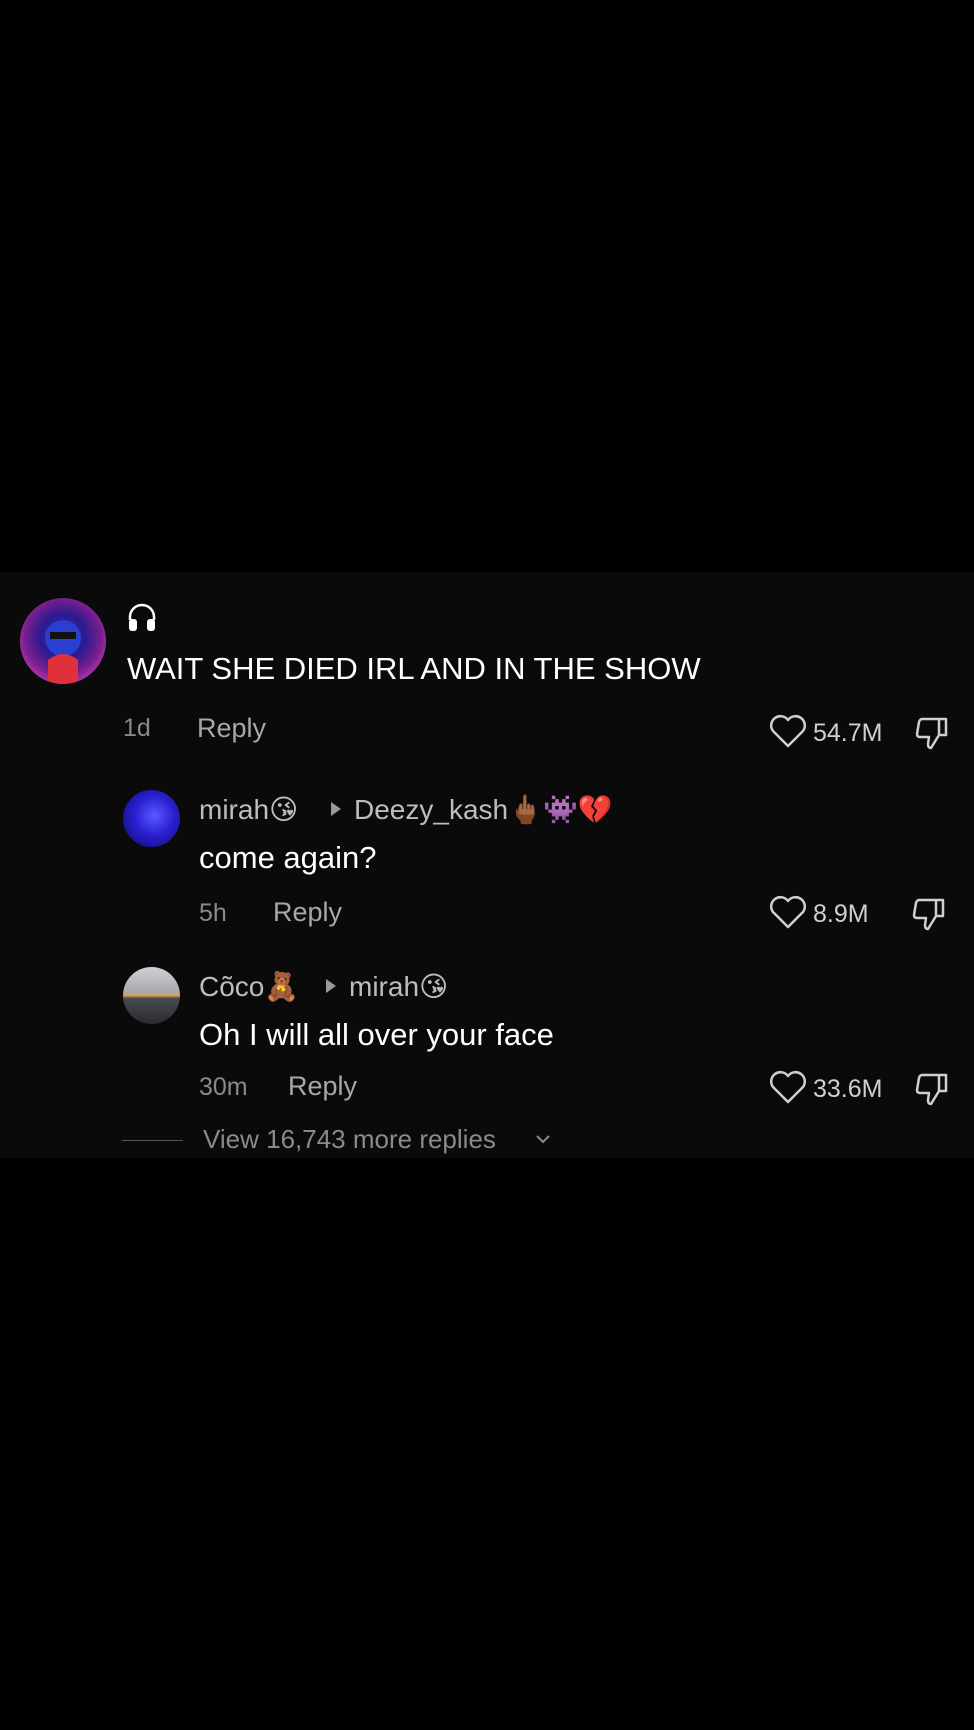 The width and height of the screenshot is (974, 1730). I want to click on comment-time: 5h, so click(213, 913).